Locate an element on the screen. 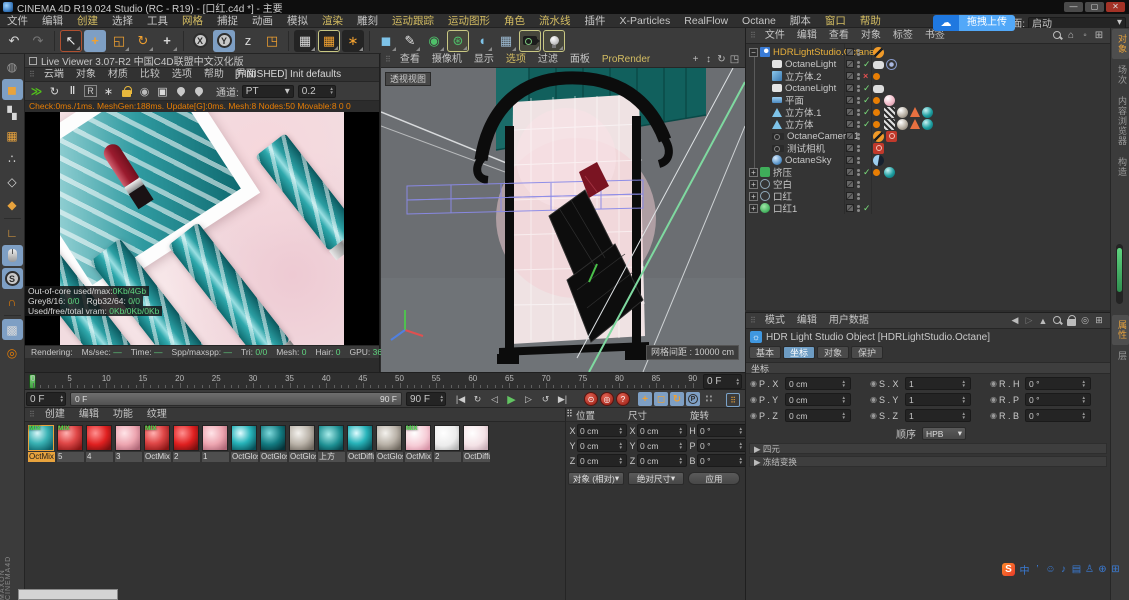 The width and height of the screenshot is (1129, 600). viewport-menu-4: 过滤 is located at coordinates (548, 60).